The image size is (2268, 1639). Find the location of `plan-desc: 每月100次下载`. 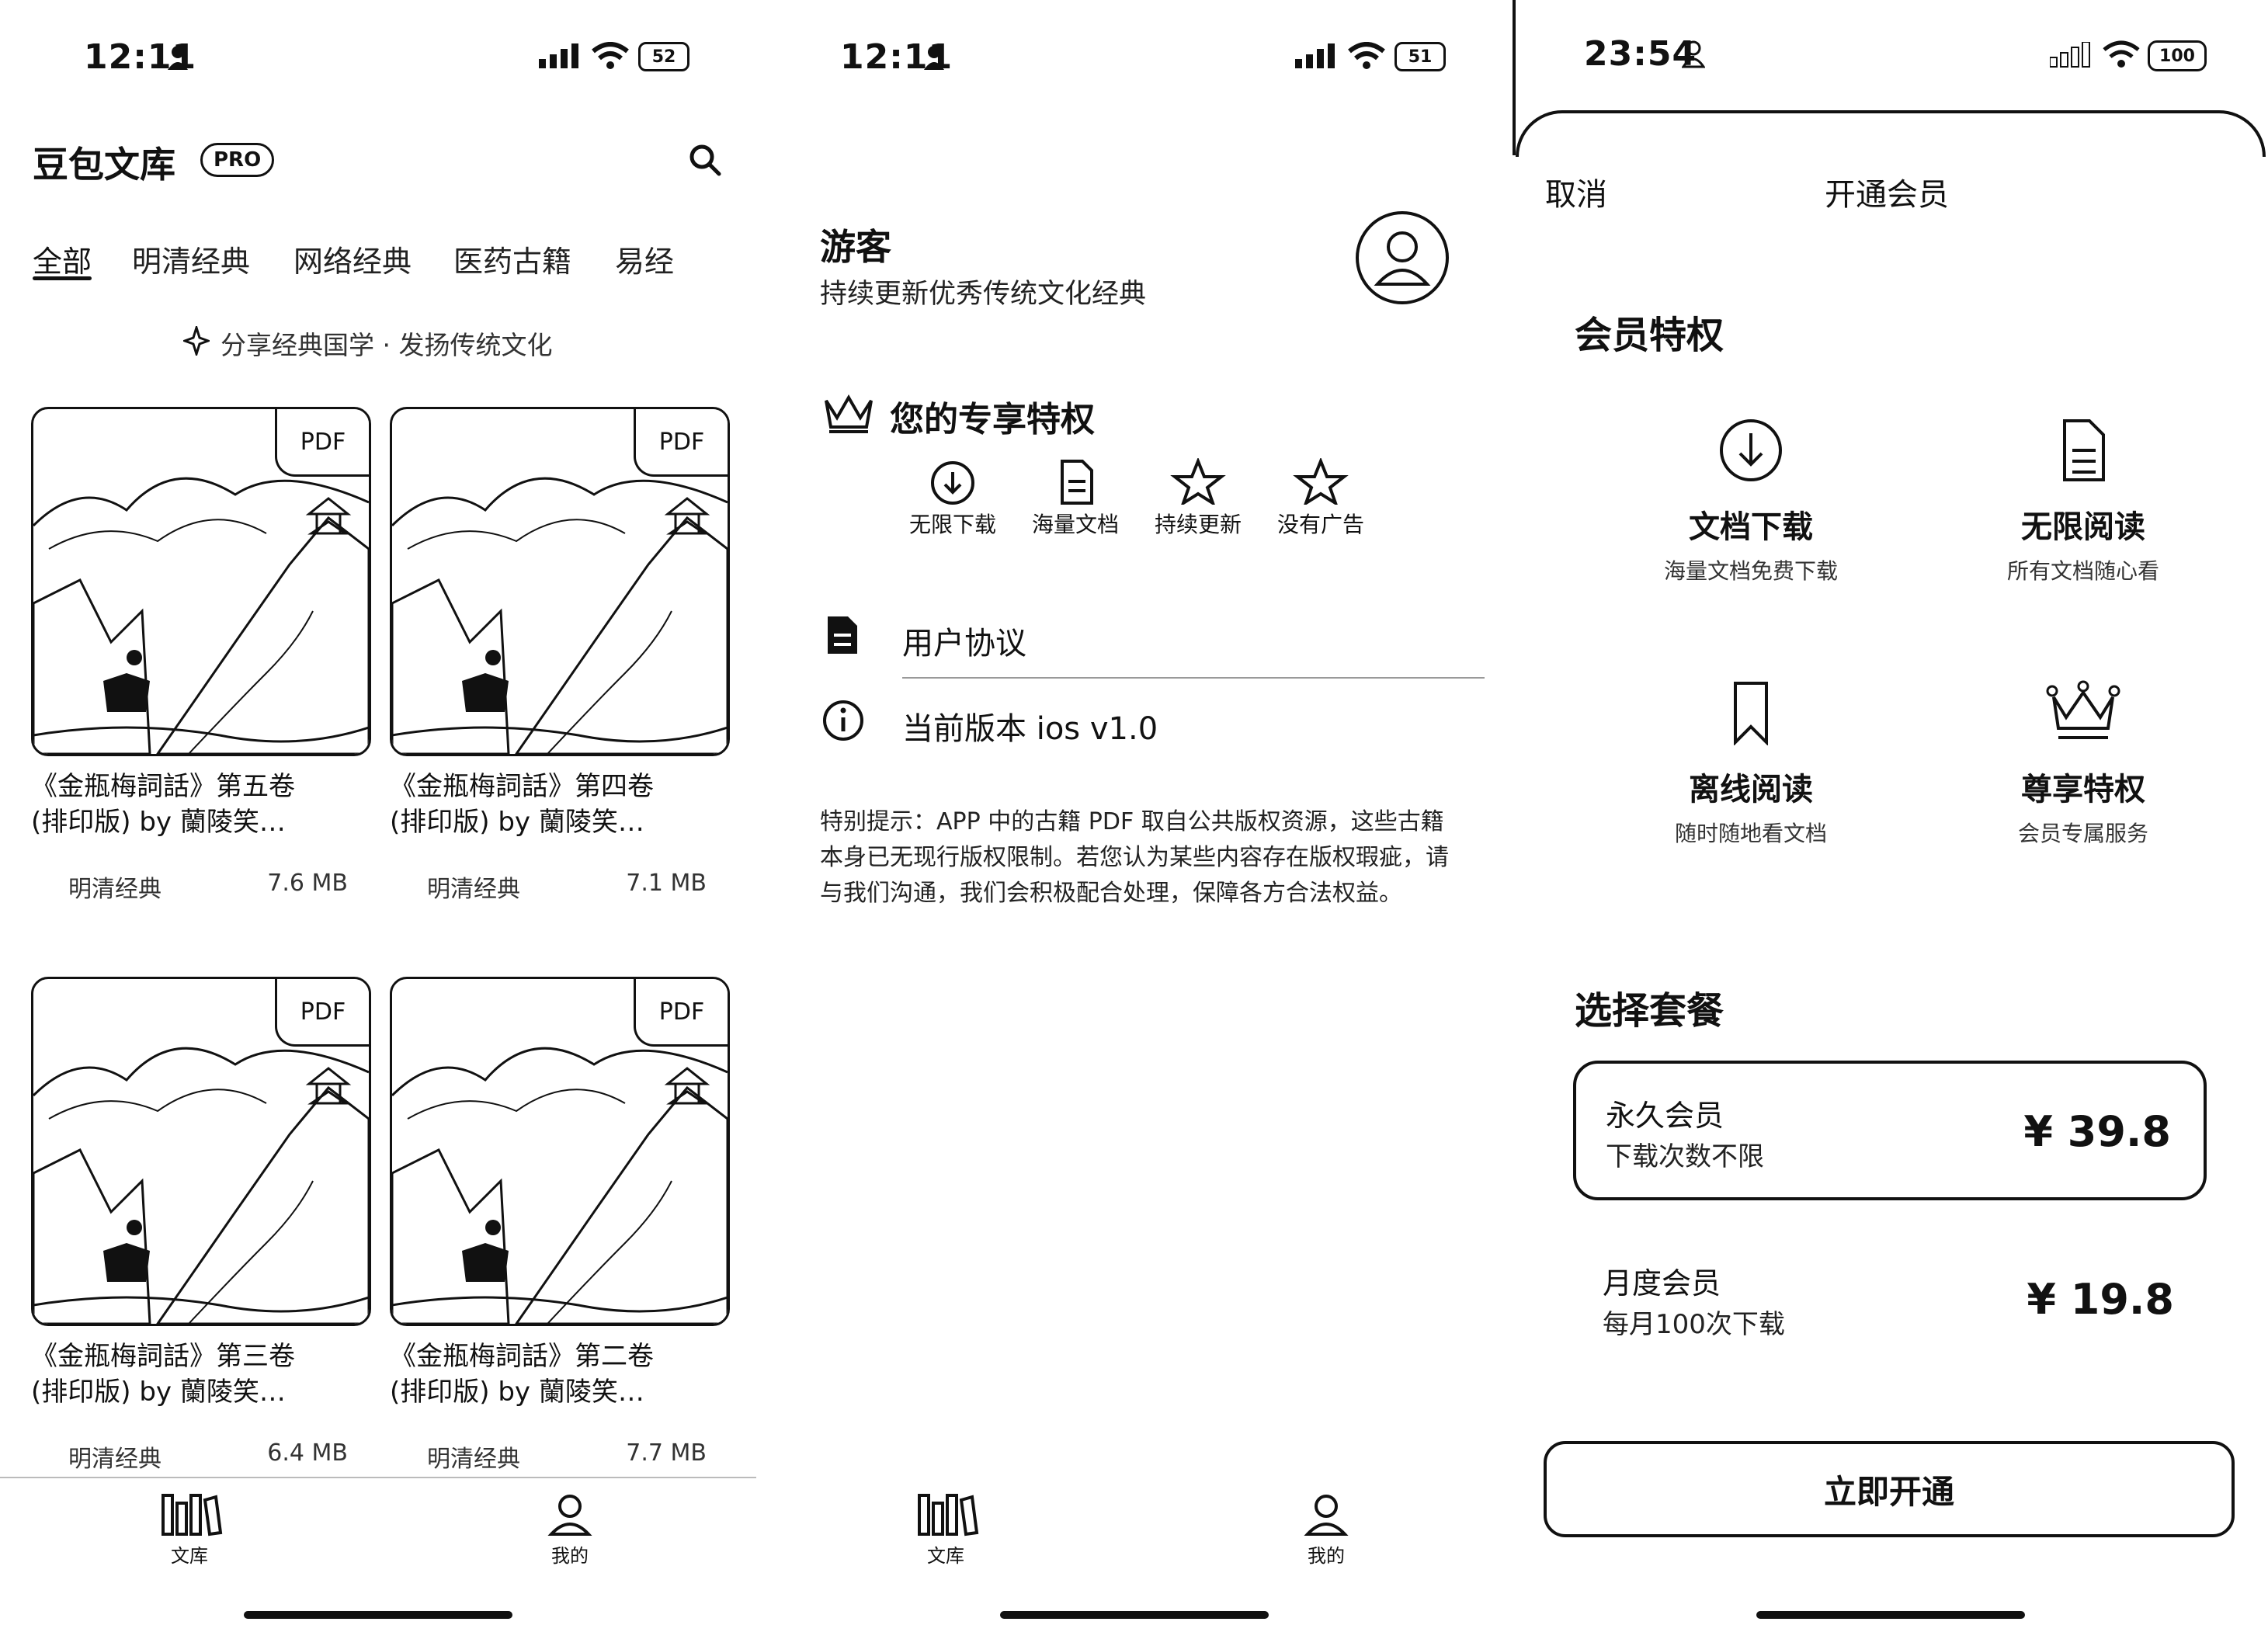

plan-desc: 每月100次下载 is located at coordinates (1694, 1324).